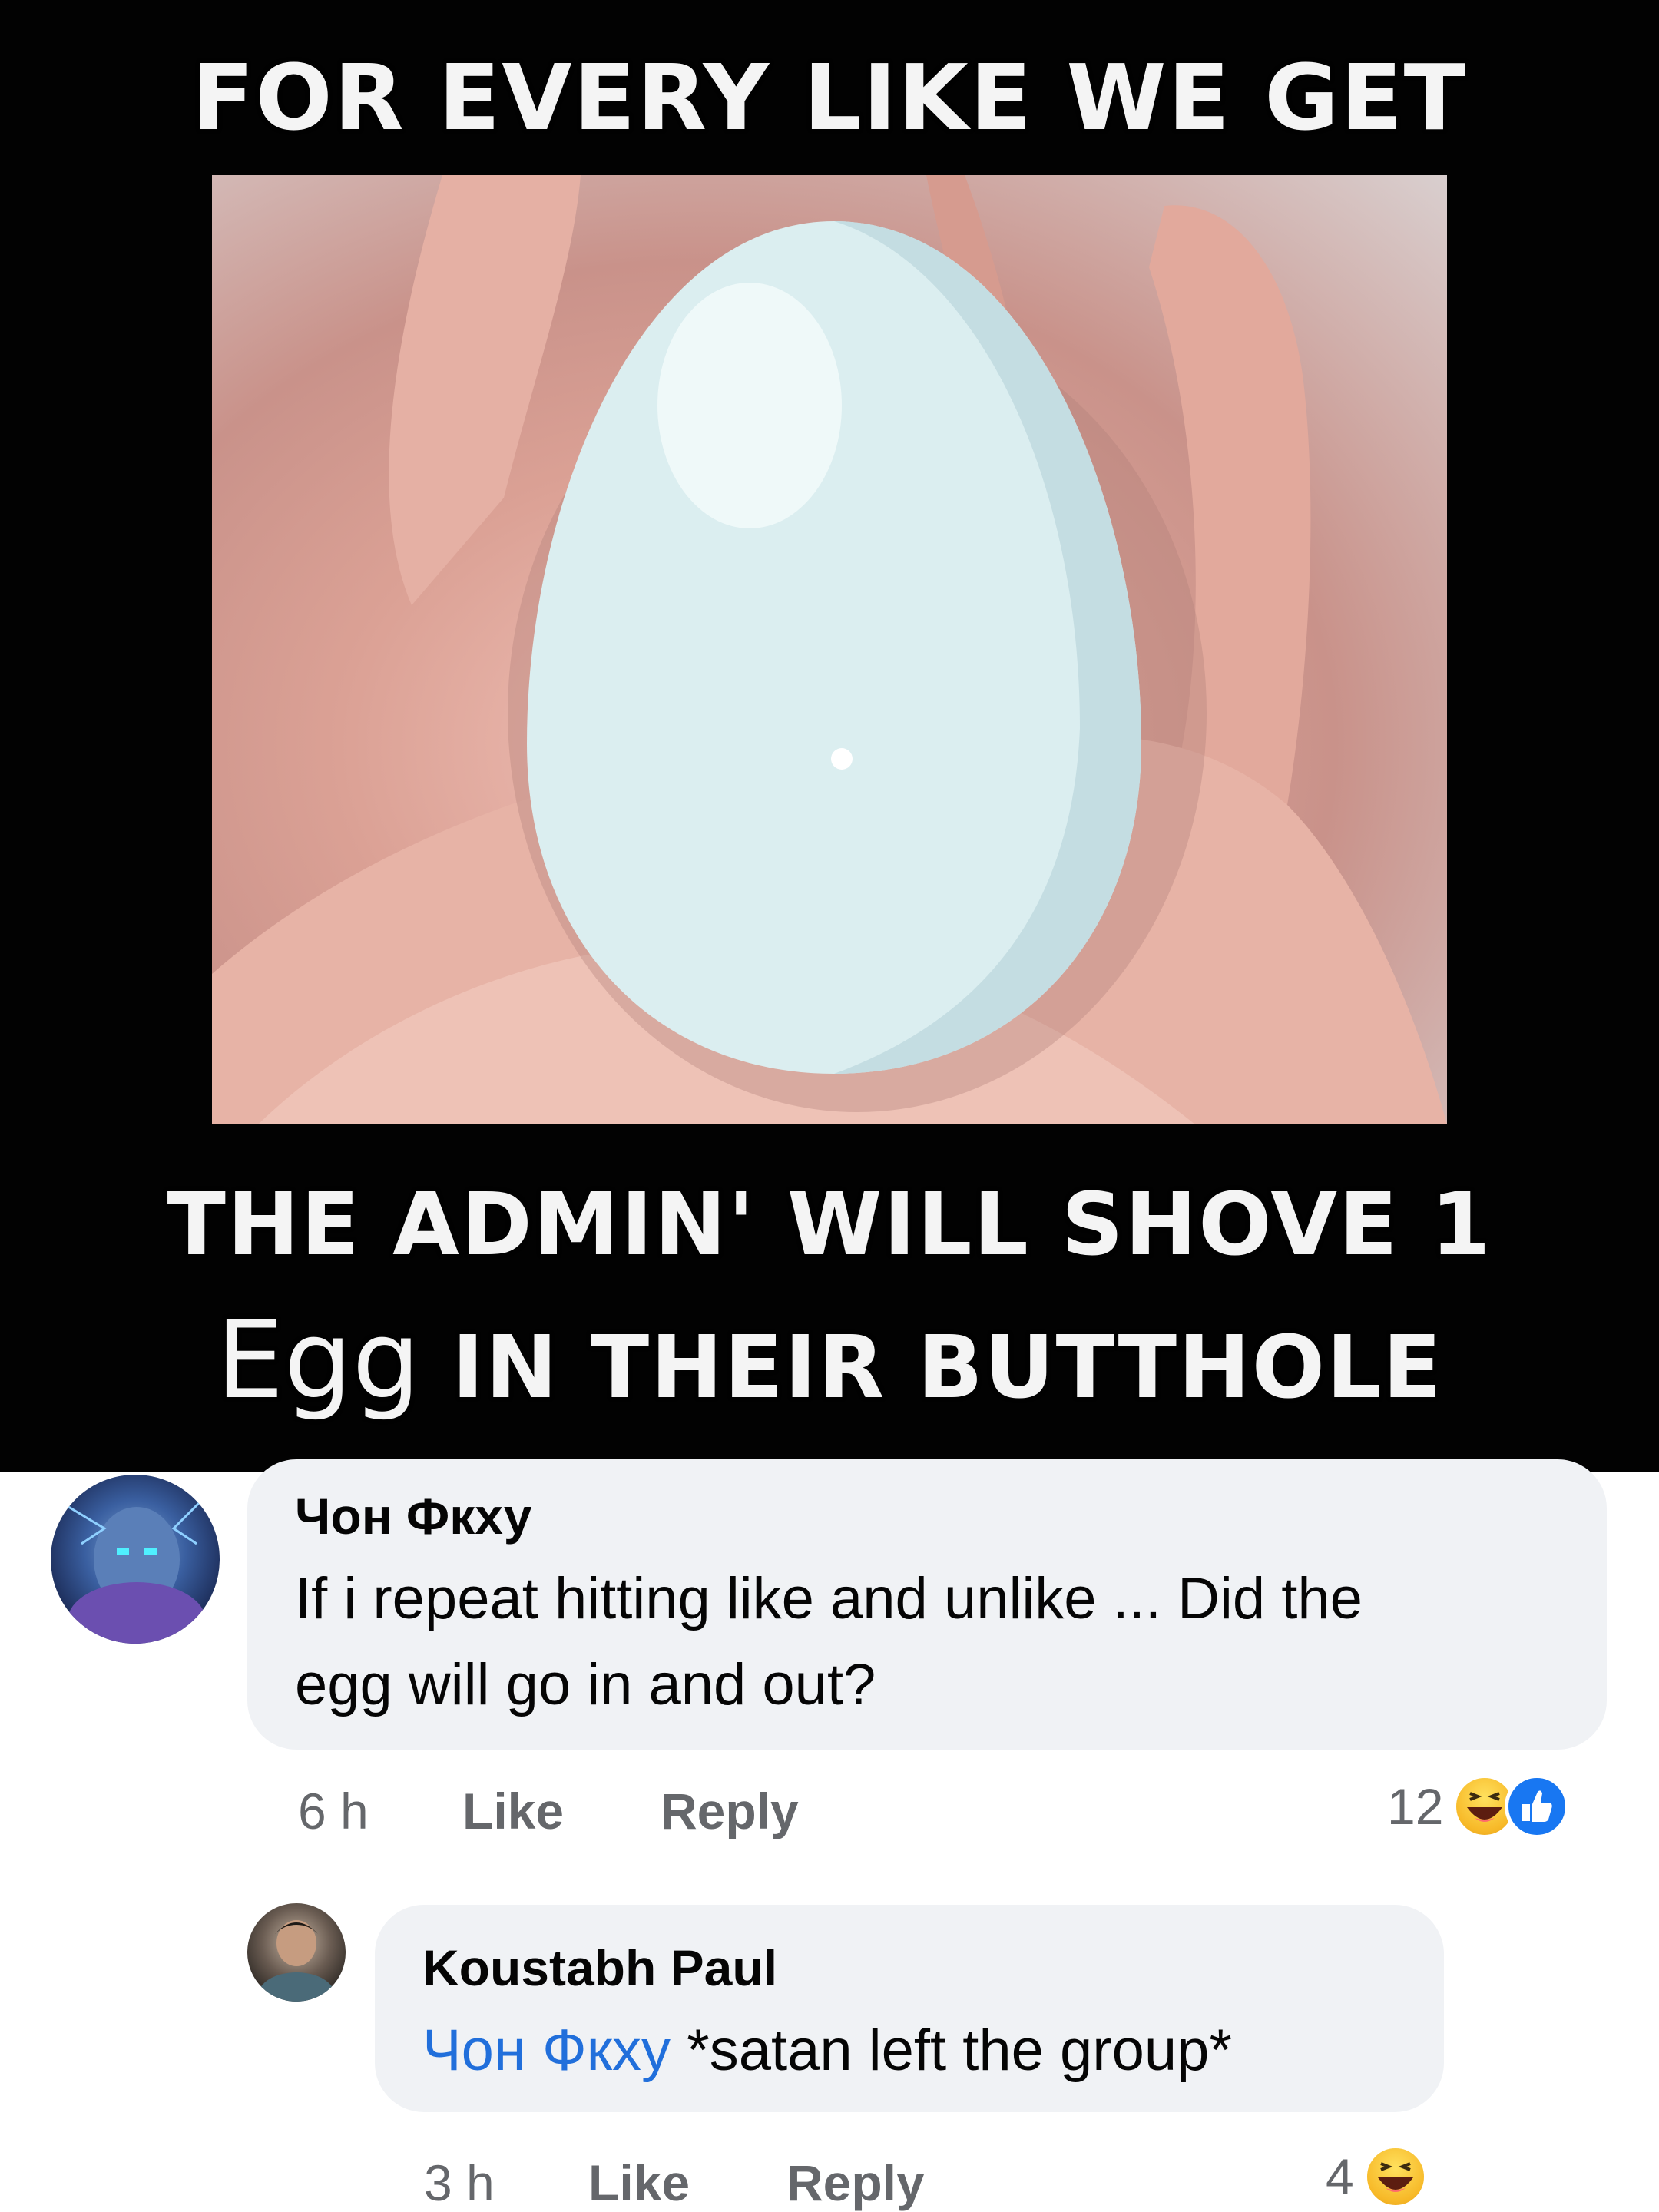 Image resolution: width=1659 pixels, height=2212 pixels. What do you see at coordinates (932, 1368) in the screenshot?
I see `meme-caption-bottom-rest: IN THEIR BUTTHOLE` at bounding box center [932, 1368].